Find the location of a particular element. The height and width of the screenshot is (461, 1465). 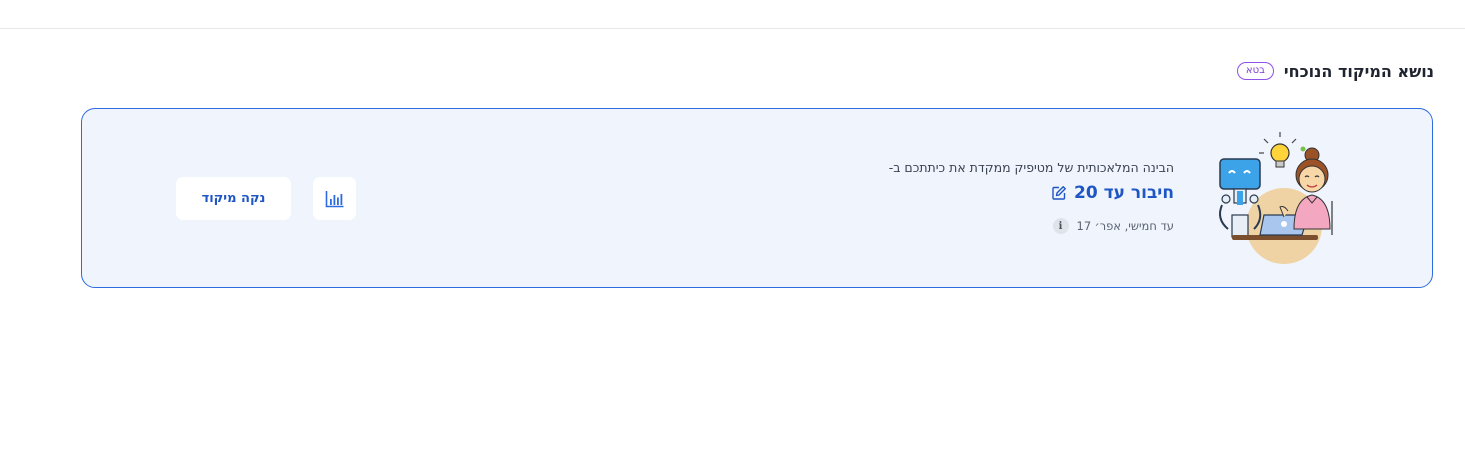

stats-button is located at coordinates (334, 198).